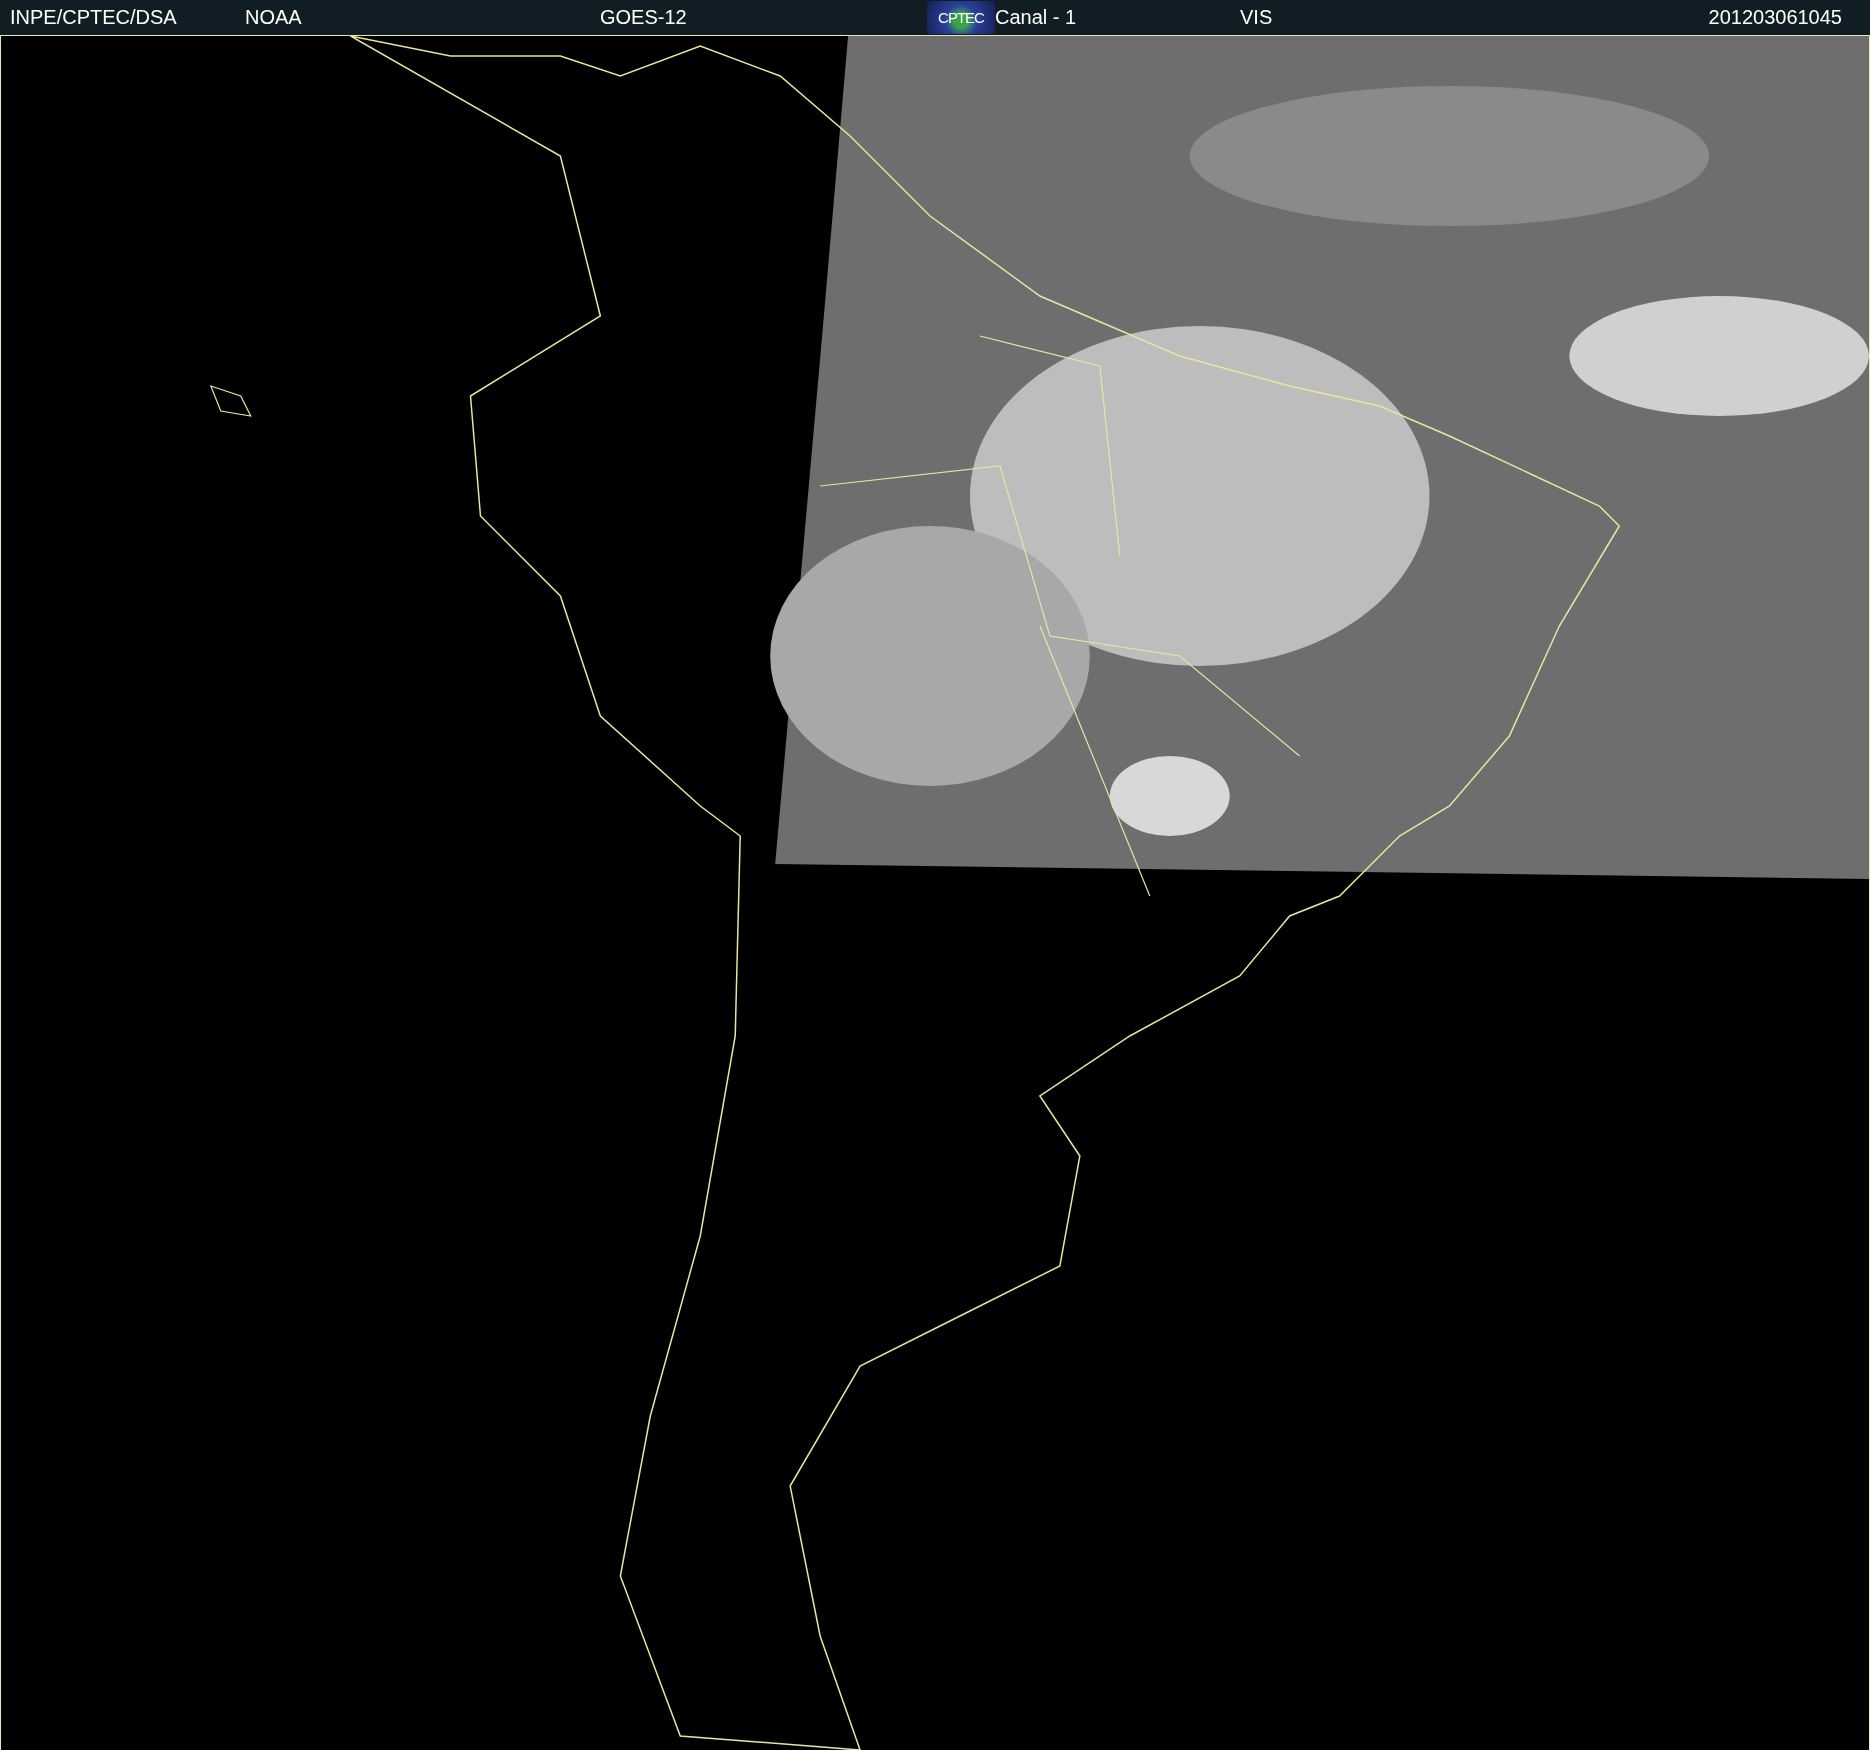  Describe the element at coordinates (1256, 17) in the screenshot. I see `band-label: VIS` at that location.